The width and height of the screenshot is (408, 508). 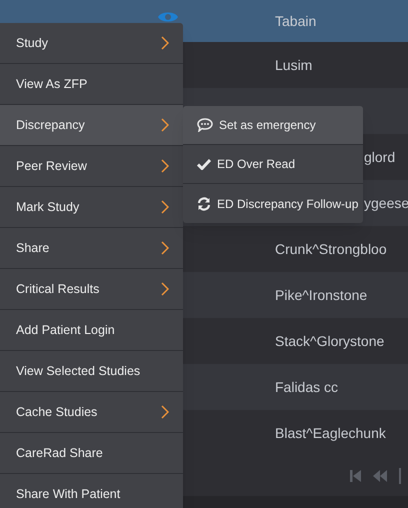 I want to click on patient-name: Blast^Eaglechunk, so click(x=330, y=433).